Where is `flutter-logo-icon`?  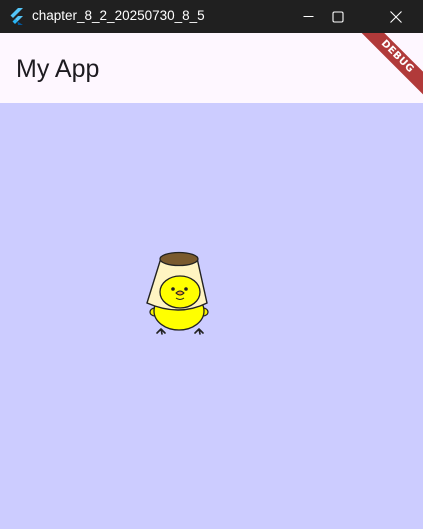 flutter-logo-icon is located at coordinates (16, 16).